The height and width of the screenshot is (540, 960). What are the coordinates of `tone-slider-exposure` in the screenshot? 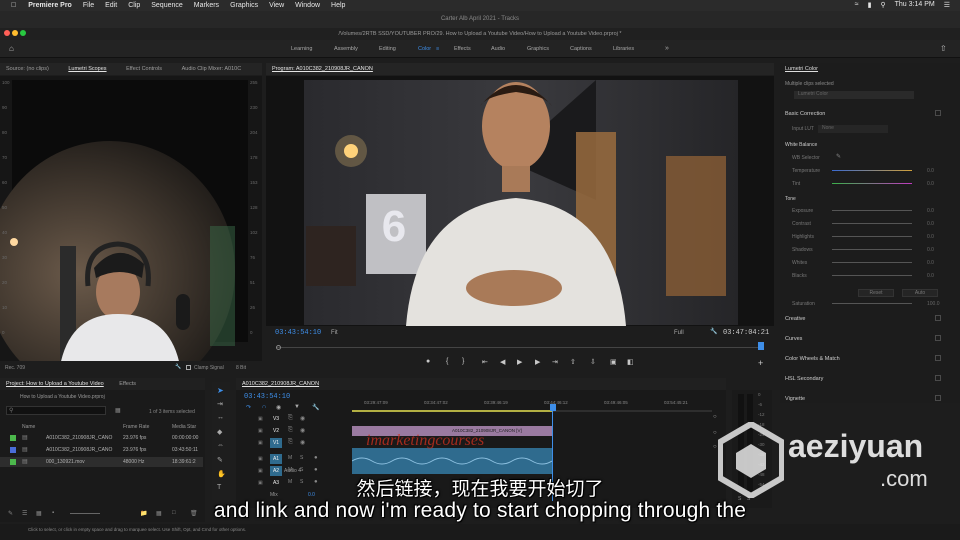 It's located at (872, 210).